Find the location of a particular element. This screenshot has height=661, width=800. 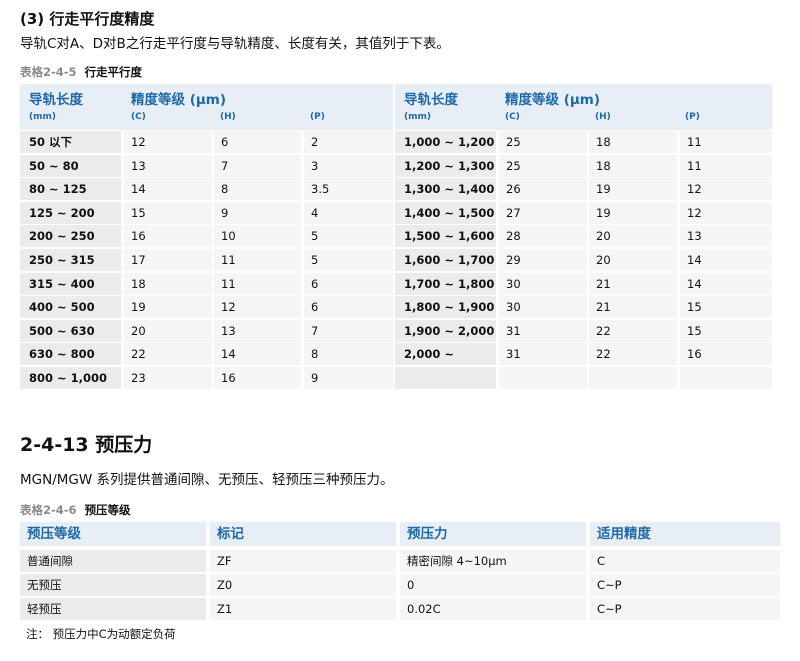

table-cell: 125 ~ 200 is located at coordinates (70, 212).